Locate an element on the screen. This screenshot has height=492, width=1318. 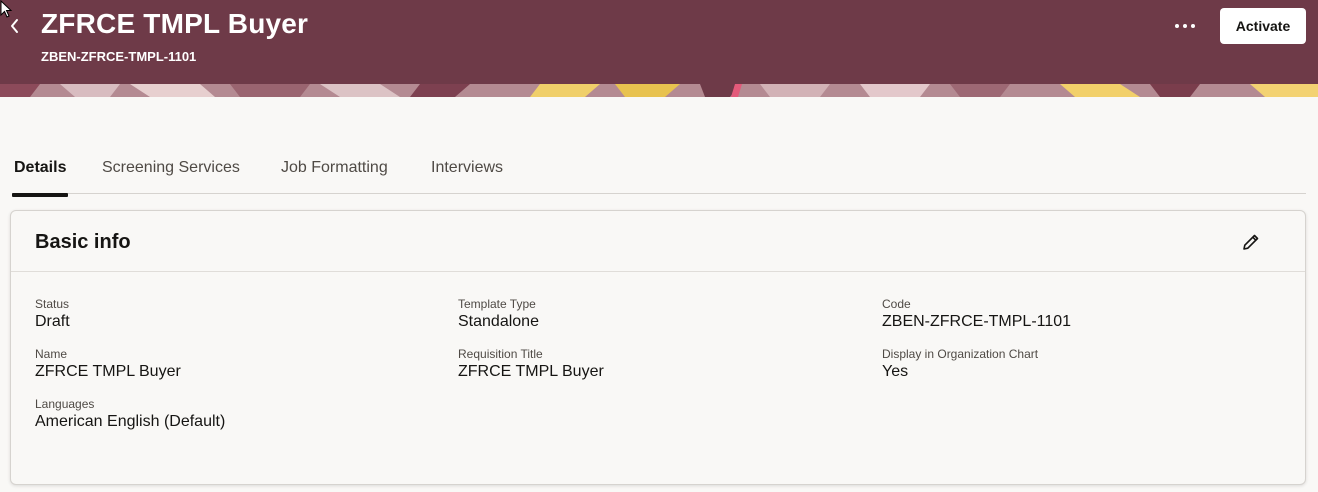
field-label: Code is located at coordinates (896, 304).